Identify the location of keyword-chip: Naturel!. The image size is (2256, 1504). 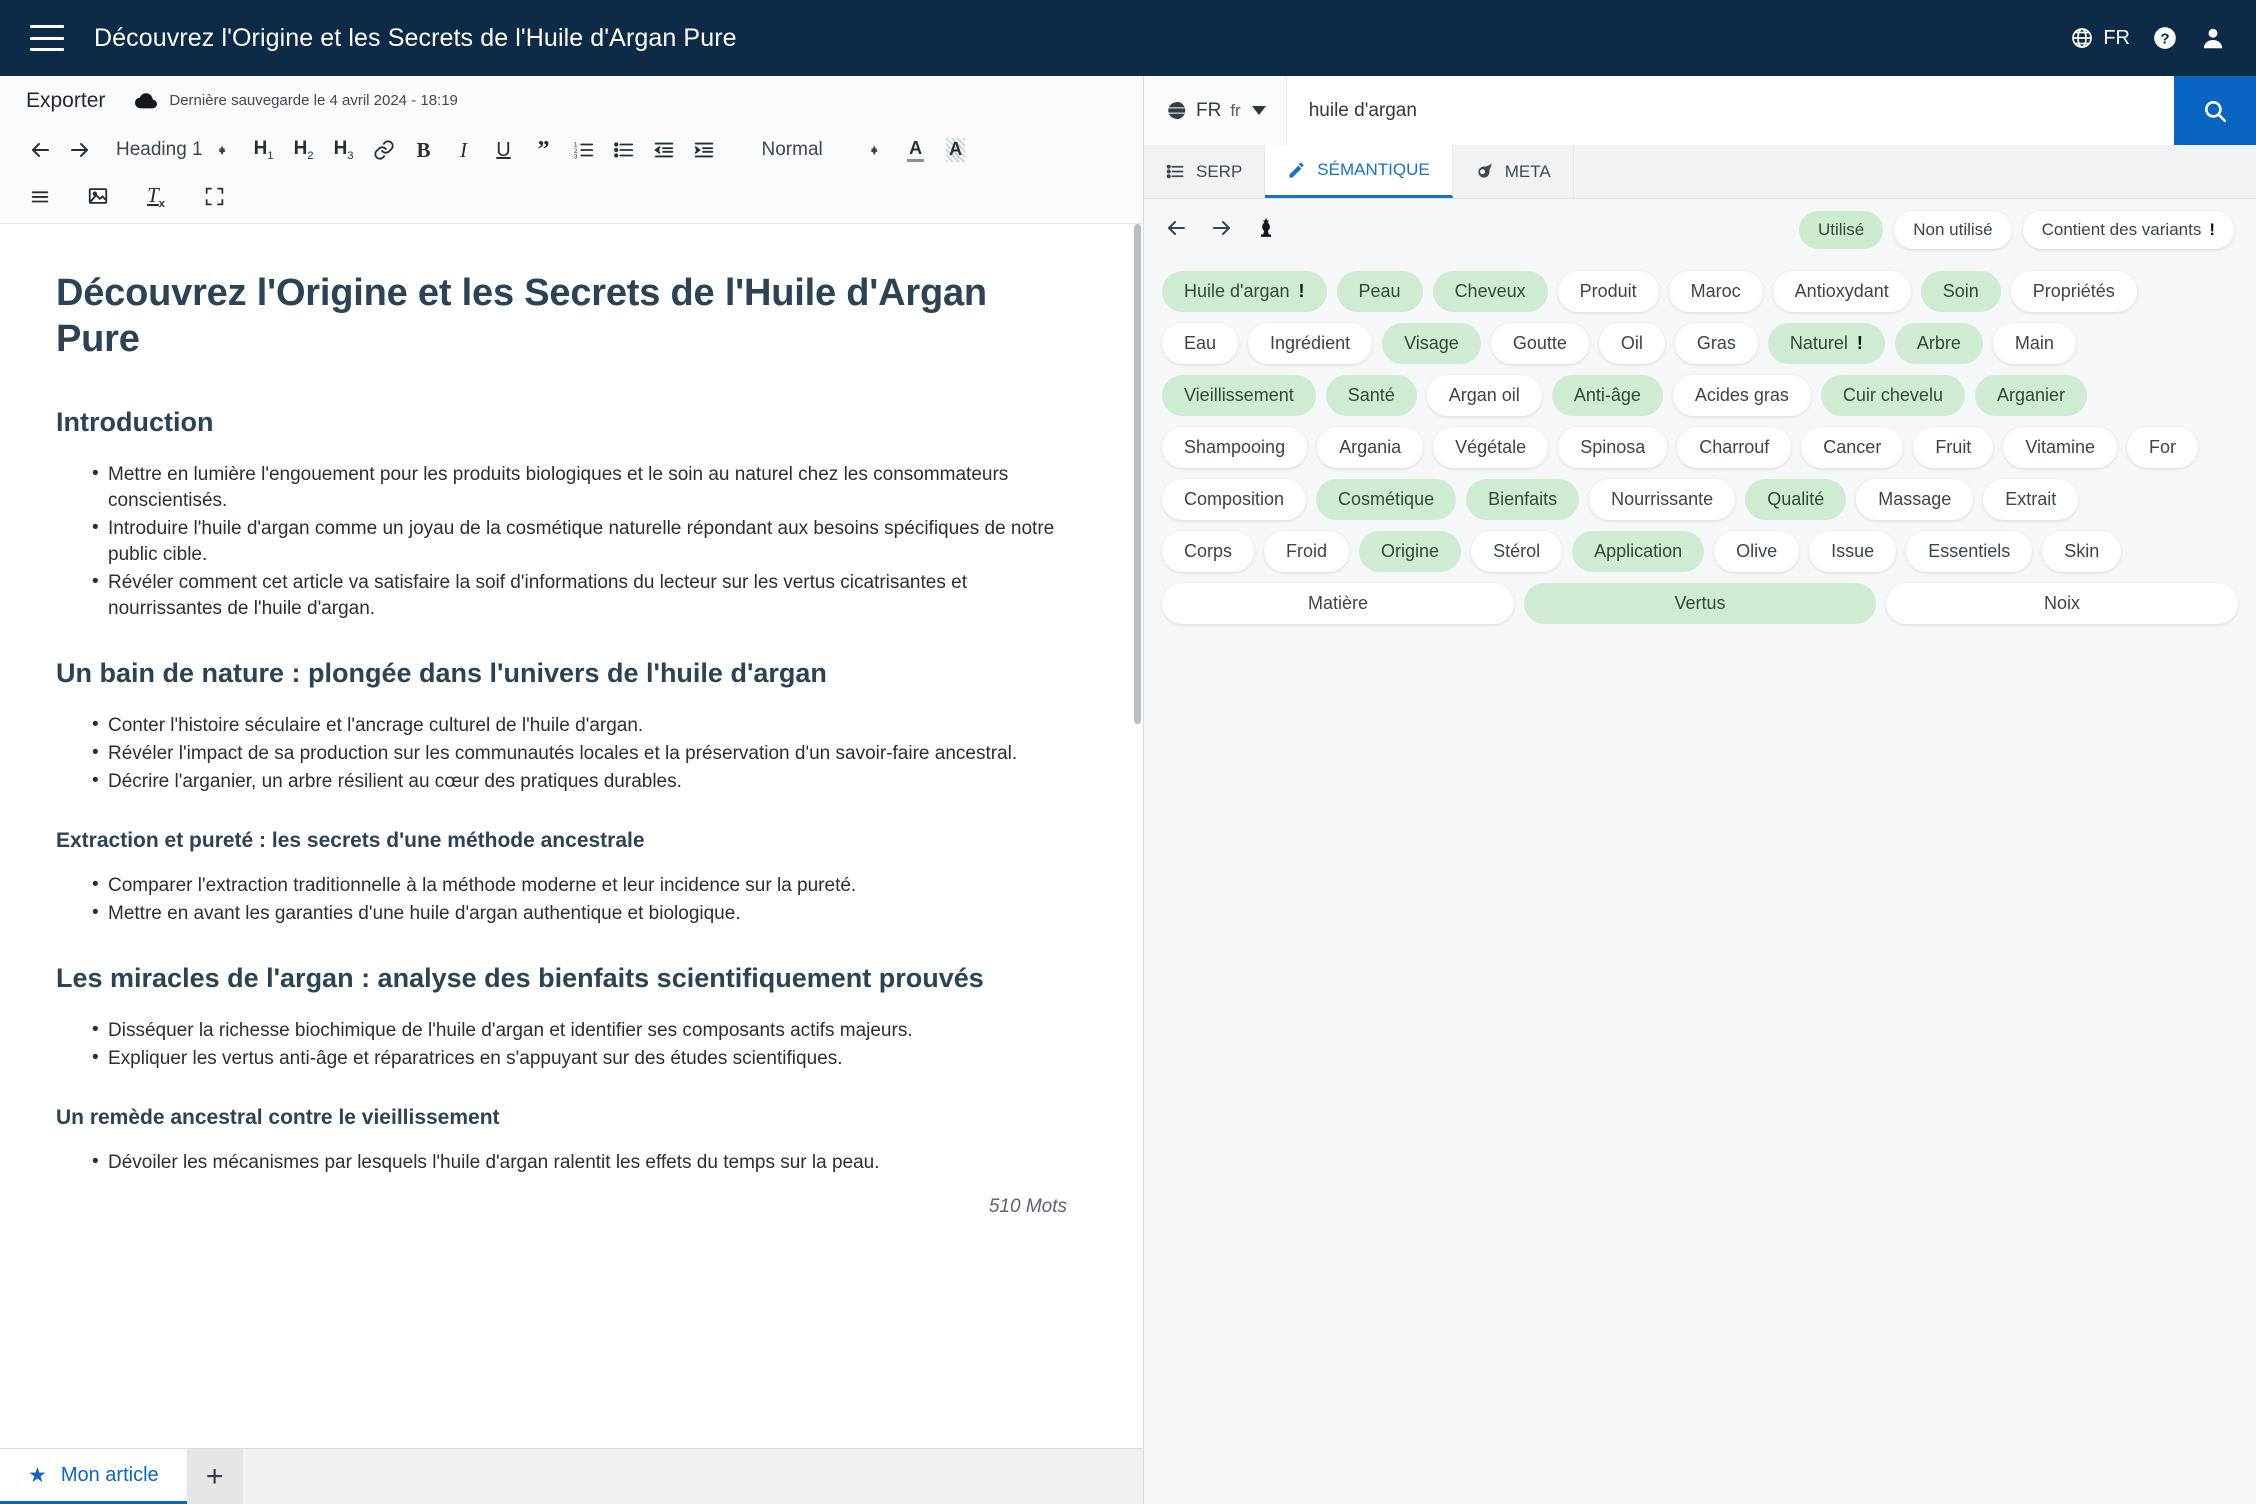
(1826, 343).